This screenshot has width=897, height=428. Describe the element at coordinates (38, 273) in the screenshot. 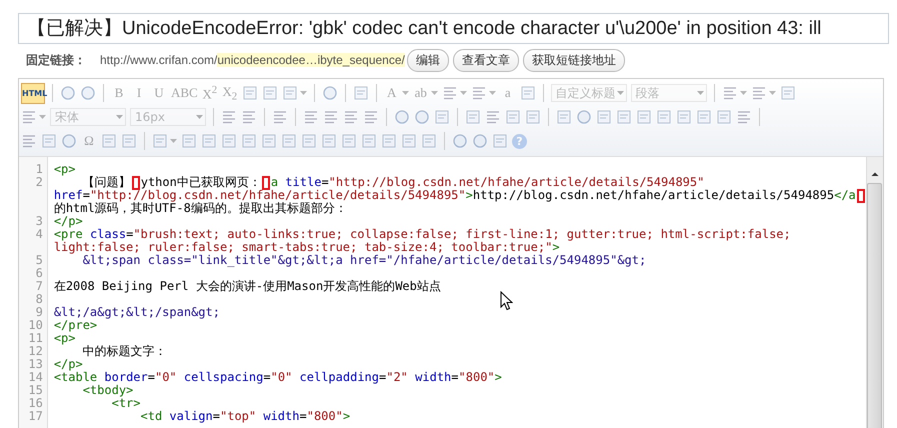

I see `line-number: 6` at that location.